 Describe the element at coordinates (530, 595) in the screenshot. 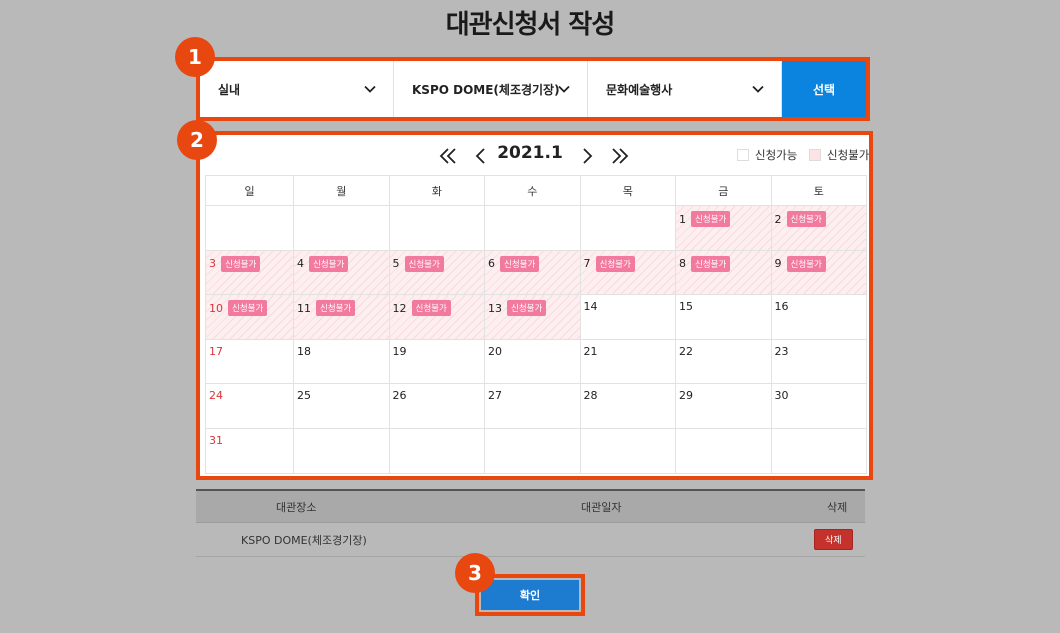

I see `confirm-button: 확인` at that location.